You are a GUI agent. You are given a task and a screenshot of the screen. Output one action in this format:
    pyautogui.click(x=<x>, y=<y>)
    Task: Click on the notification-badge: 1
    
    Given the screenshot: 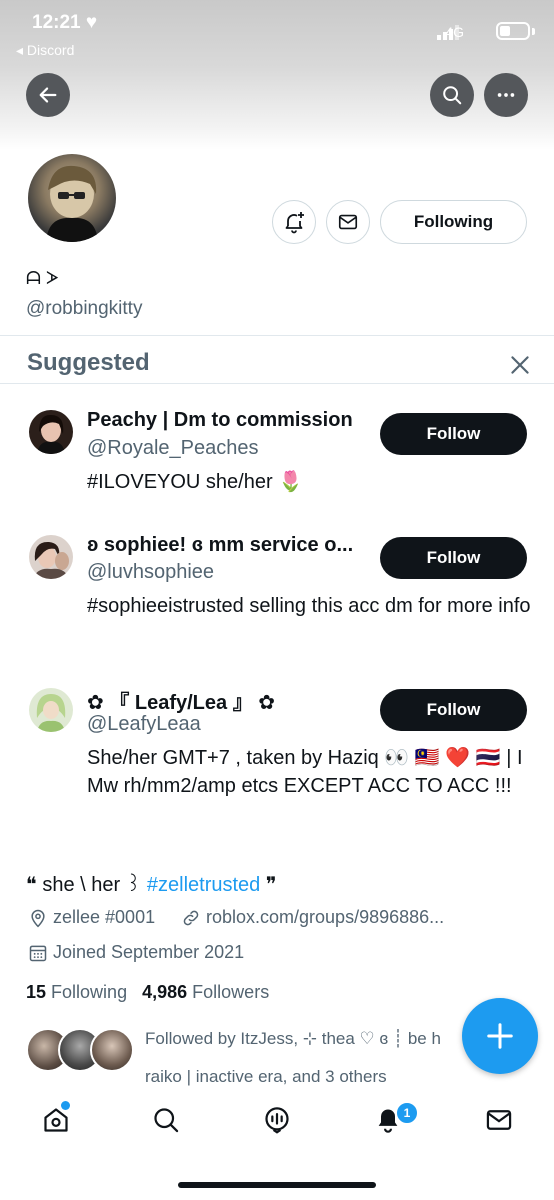 What is the action you would take?
    pyautogui.click(x=407, y=1113)
    